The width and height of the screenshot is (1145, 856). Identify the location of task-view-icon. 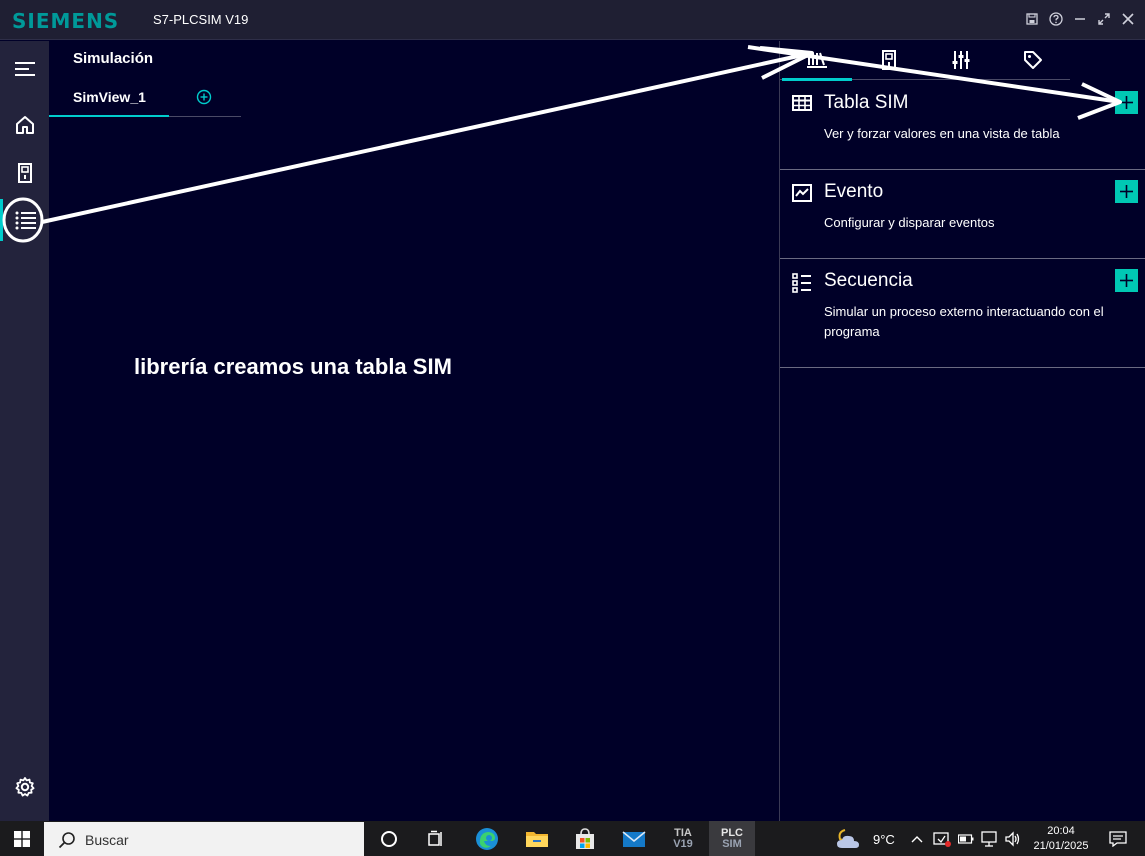
(389, 838).